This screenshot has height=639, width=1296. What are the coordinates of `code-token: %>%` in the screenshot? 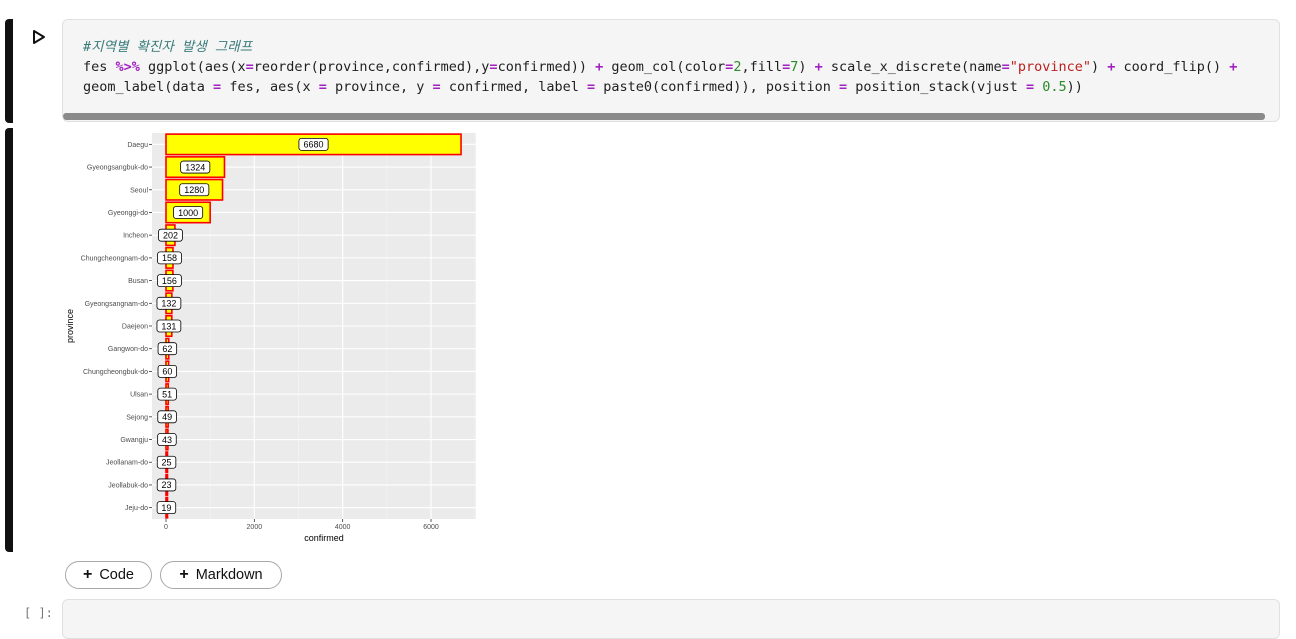 It's located at (127, 67).